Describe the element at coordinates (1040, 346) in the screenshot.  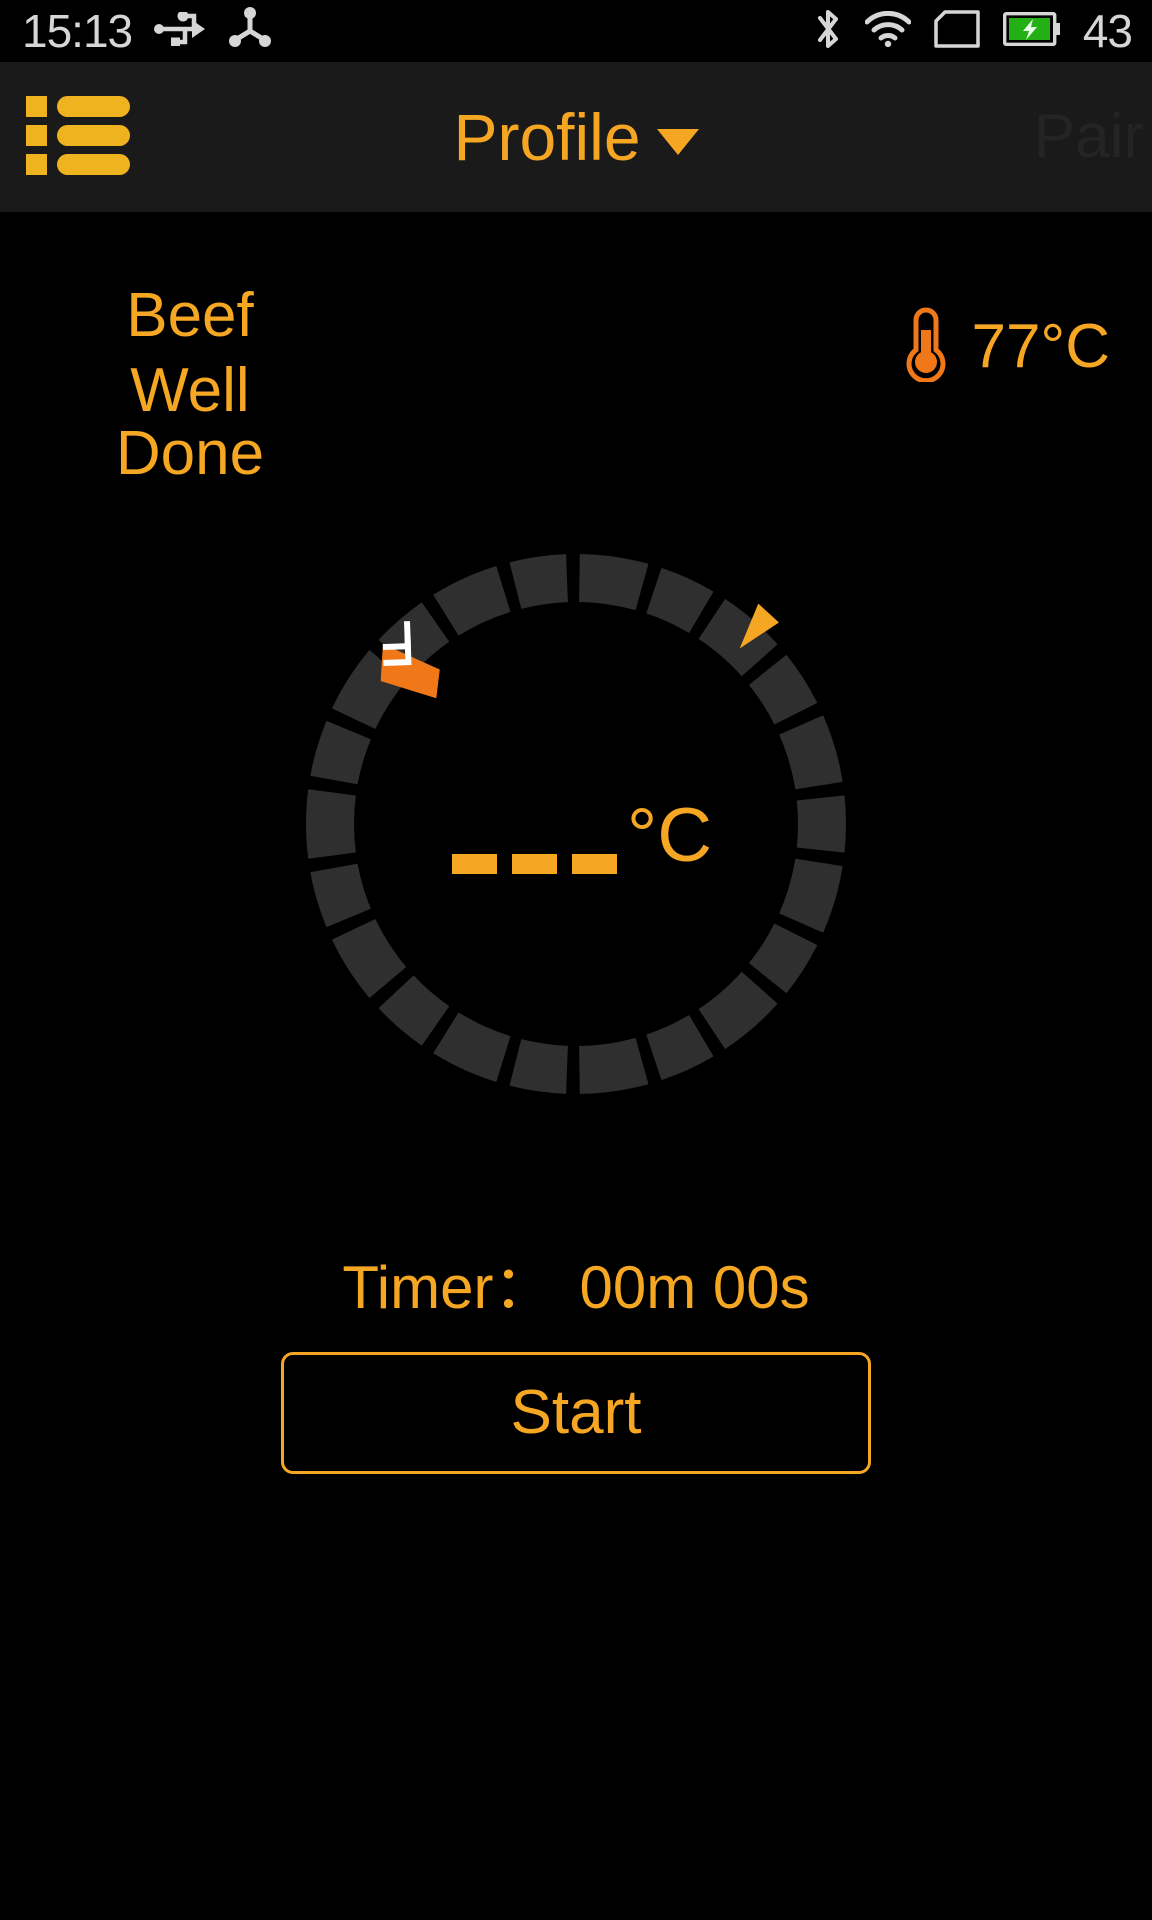
I see `target-temp-value: 77°C` at that location.